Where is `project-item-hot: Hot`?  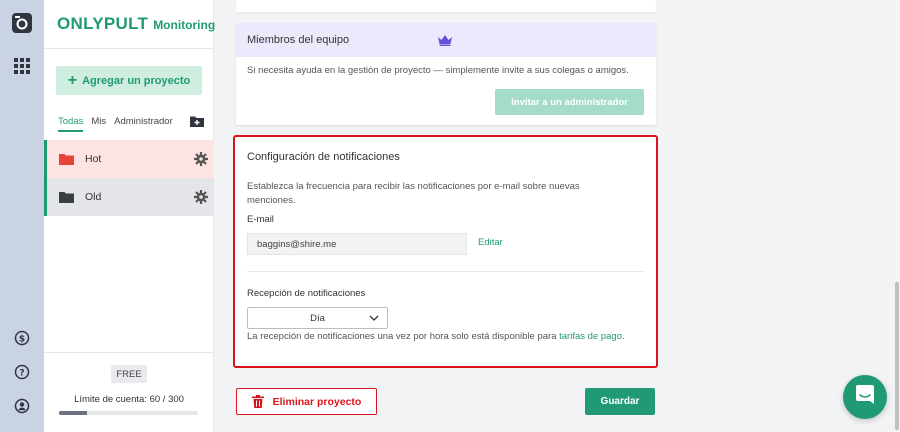 project-item-hot: Hot is located at coordinates (129, 159).